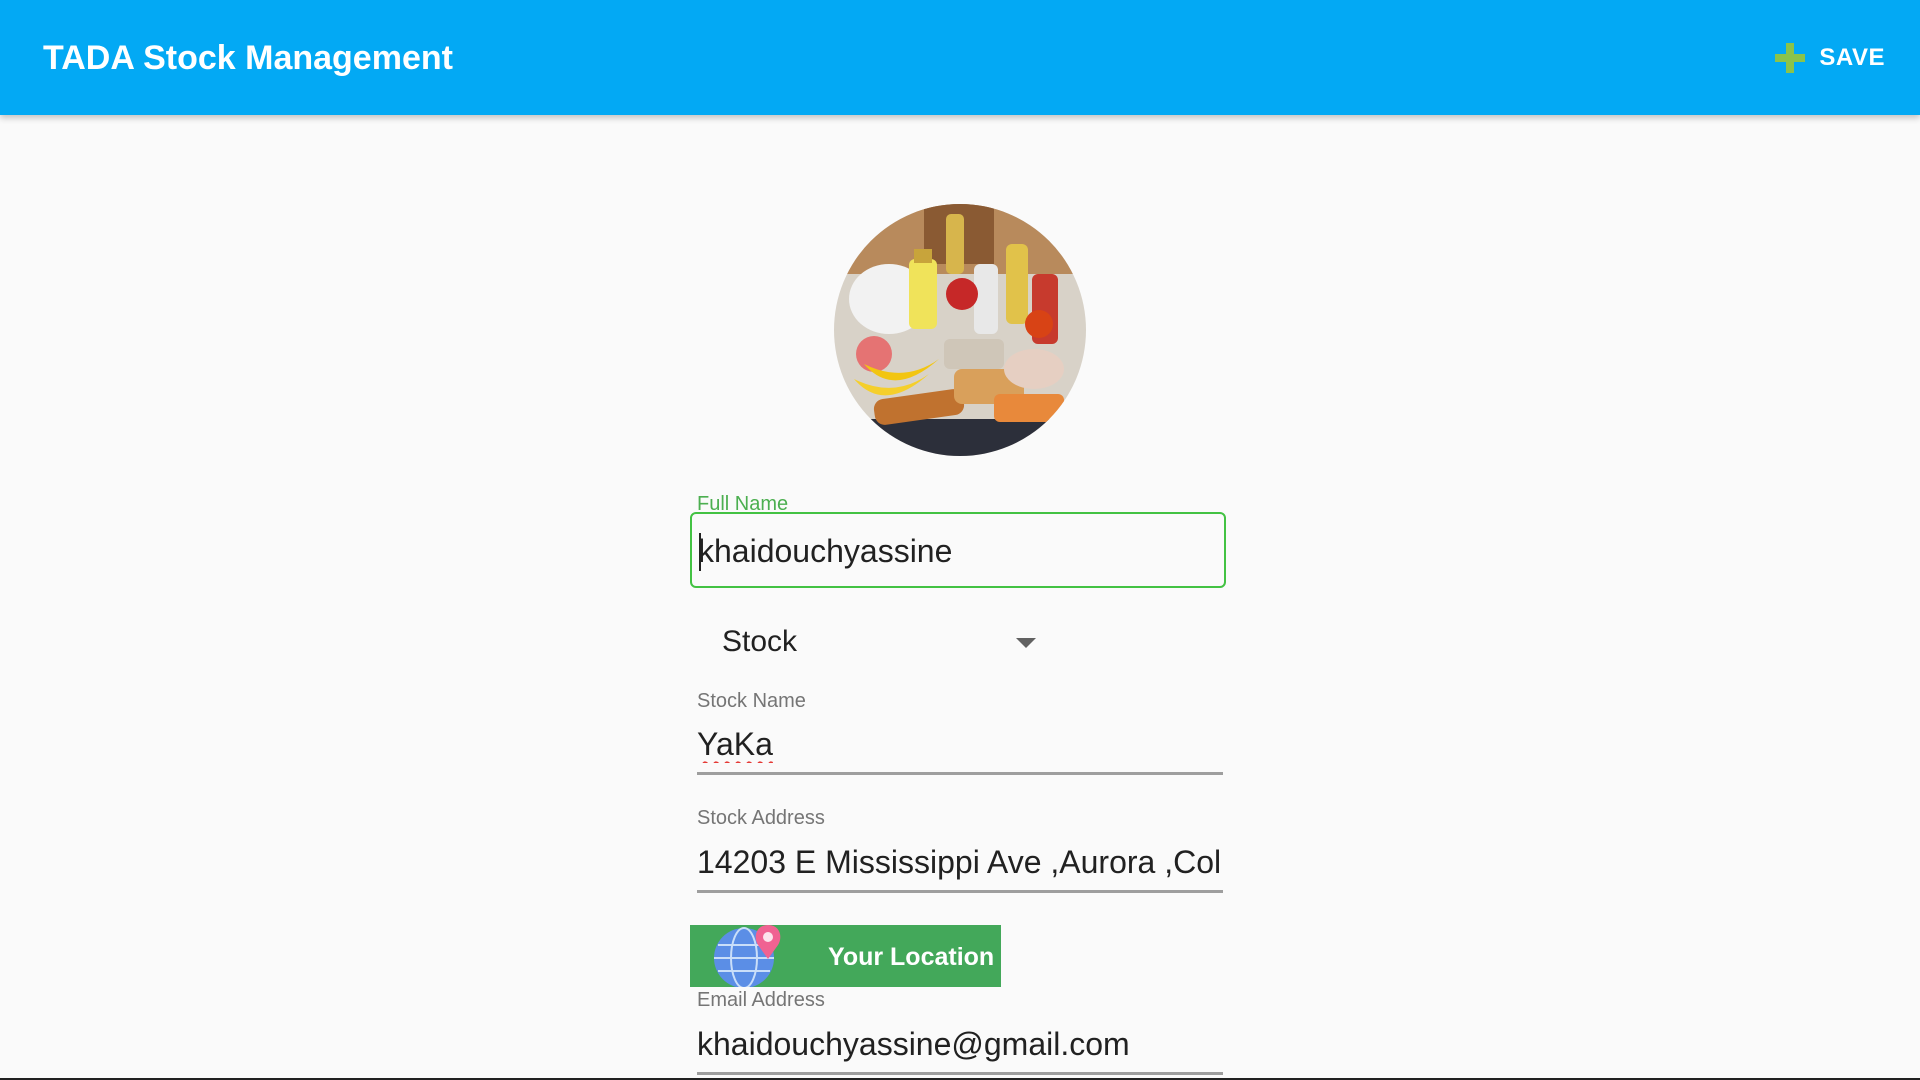 The image size is (1920, 1080). What do you see at coordinates (913, 1044) in the screenshot?
I see `email-value: khaidouchyassine@gmail.com` at bounding box center [913, 1044].